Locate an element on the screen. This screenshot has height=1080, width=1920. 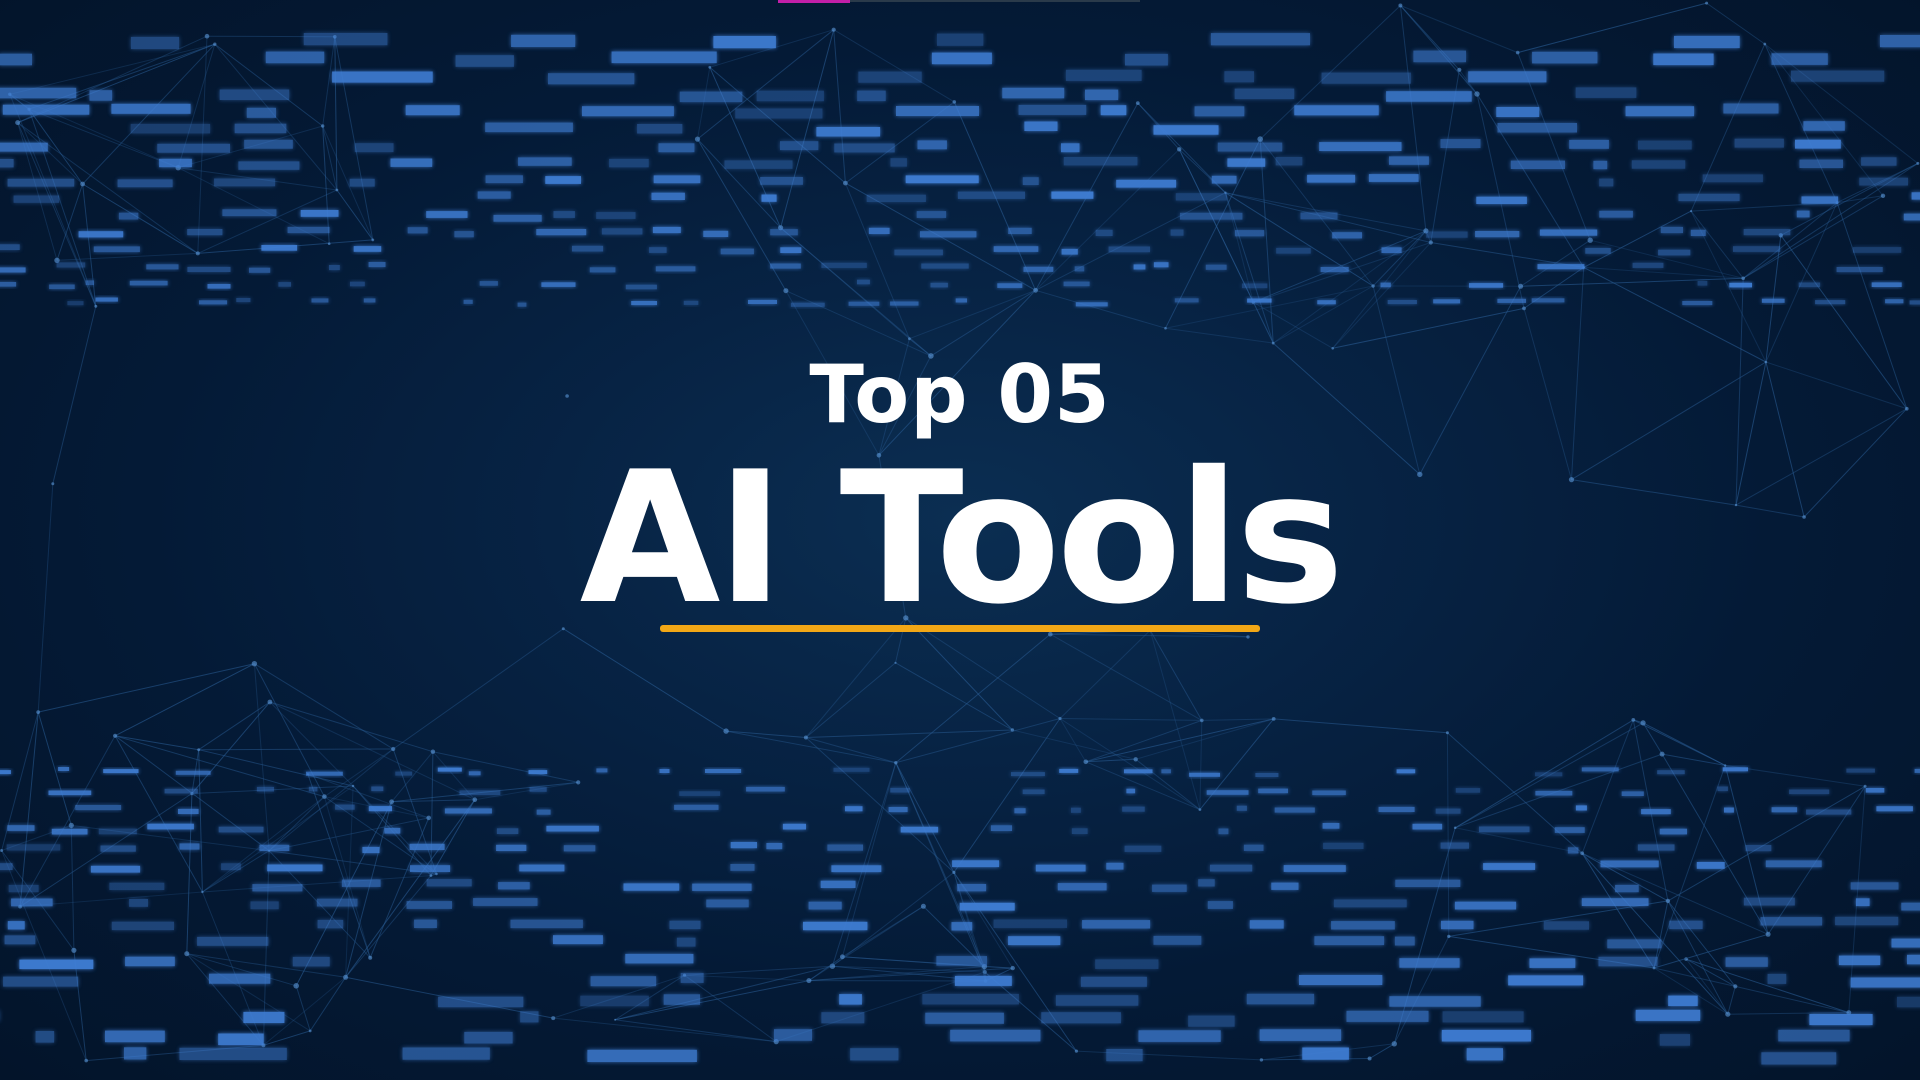
title-underline is located at coordinates (960, 628).